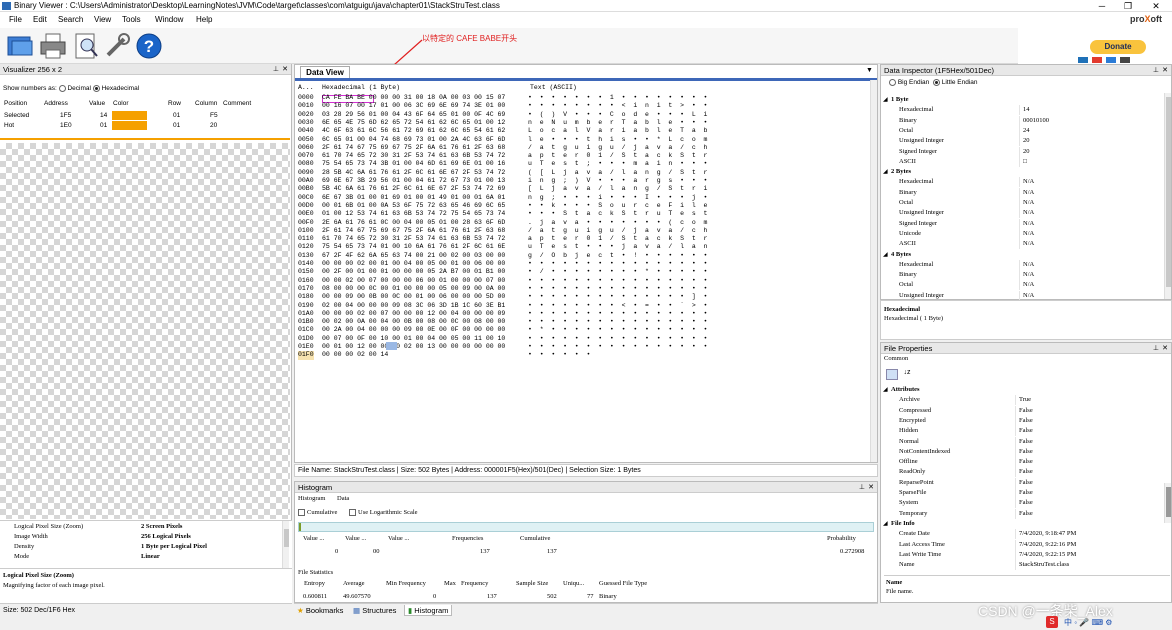 This screenshot has height=630, width=1172. What do you see at coordinates (145, 331) in the screenshot?
I see `pixel-canvas` at bounding box center [145, 331].